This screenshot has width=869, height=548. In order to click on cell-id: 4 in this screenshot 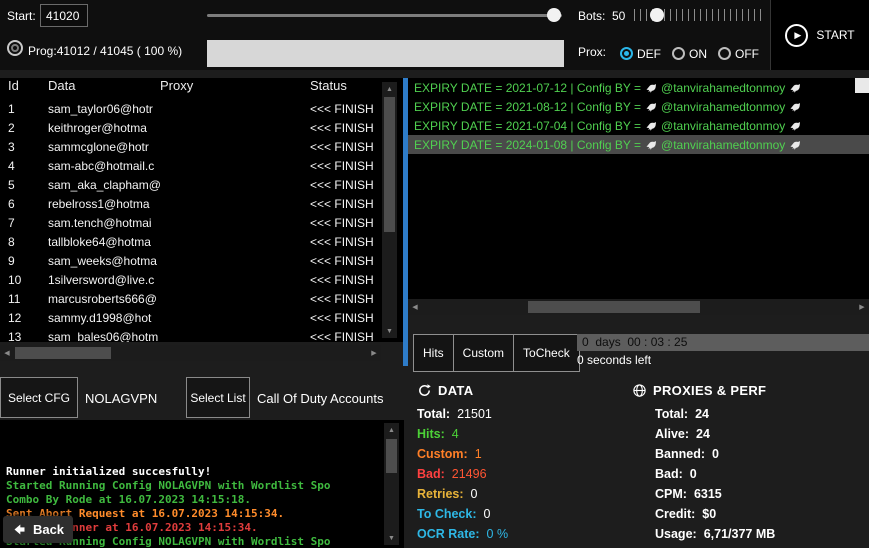, I will do `click(11, 166)`.